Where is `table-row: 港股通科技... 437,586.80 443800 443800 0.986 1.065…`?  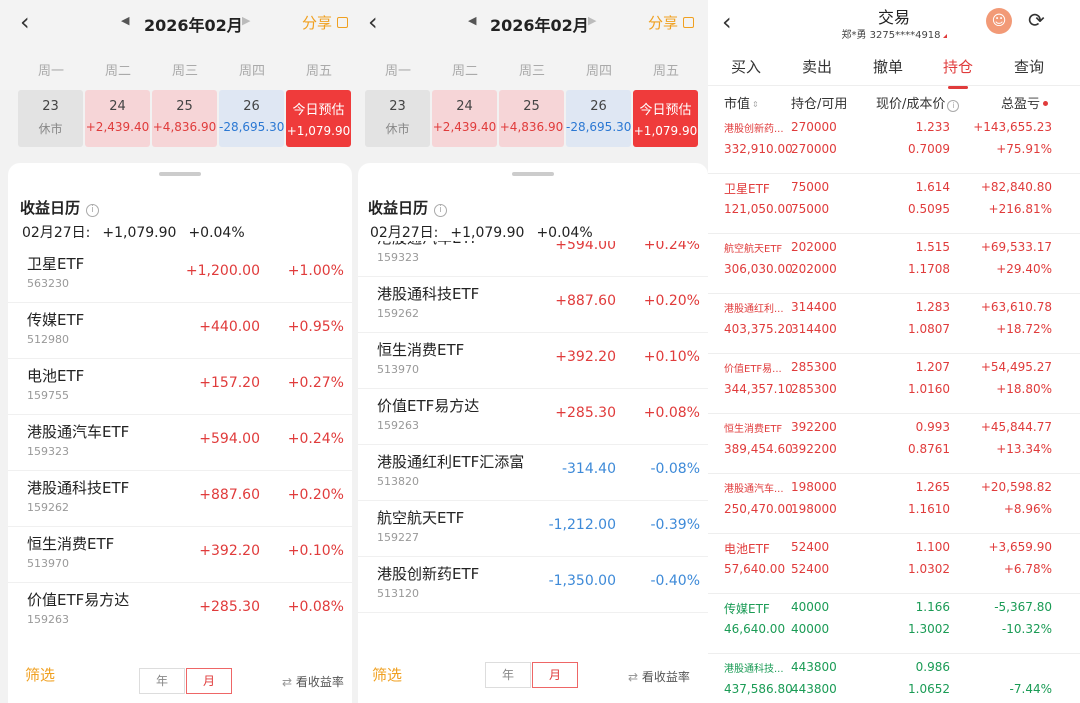 table-row: 港股通科技... 437,586.80 443800 443800 0.986 1.065… is located at coordinates (894, 678).